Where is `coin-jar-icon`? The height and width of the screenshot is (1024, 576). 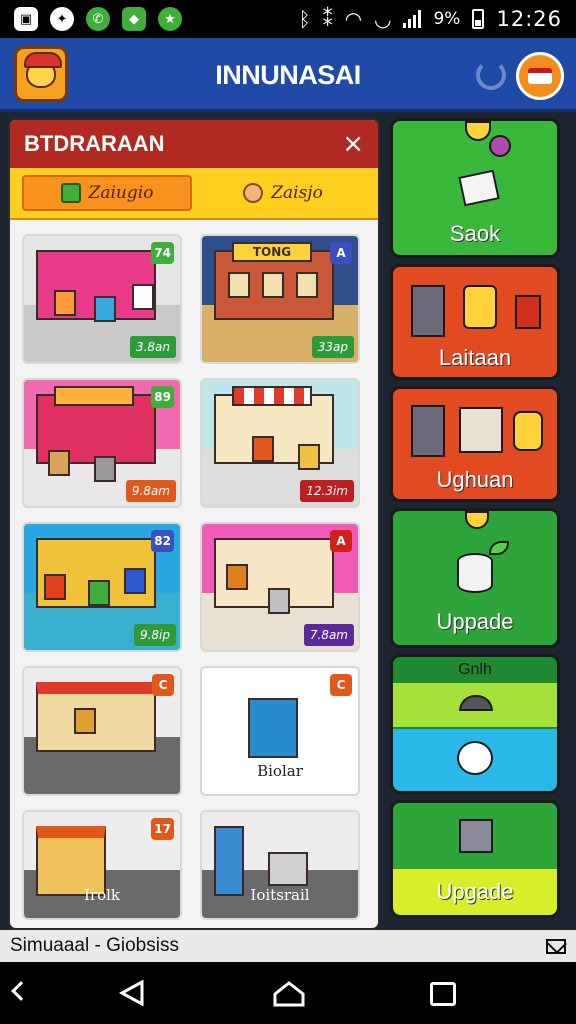 coin-jar-icon is located at coordinates (480, 307).